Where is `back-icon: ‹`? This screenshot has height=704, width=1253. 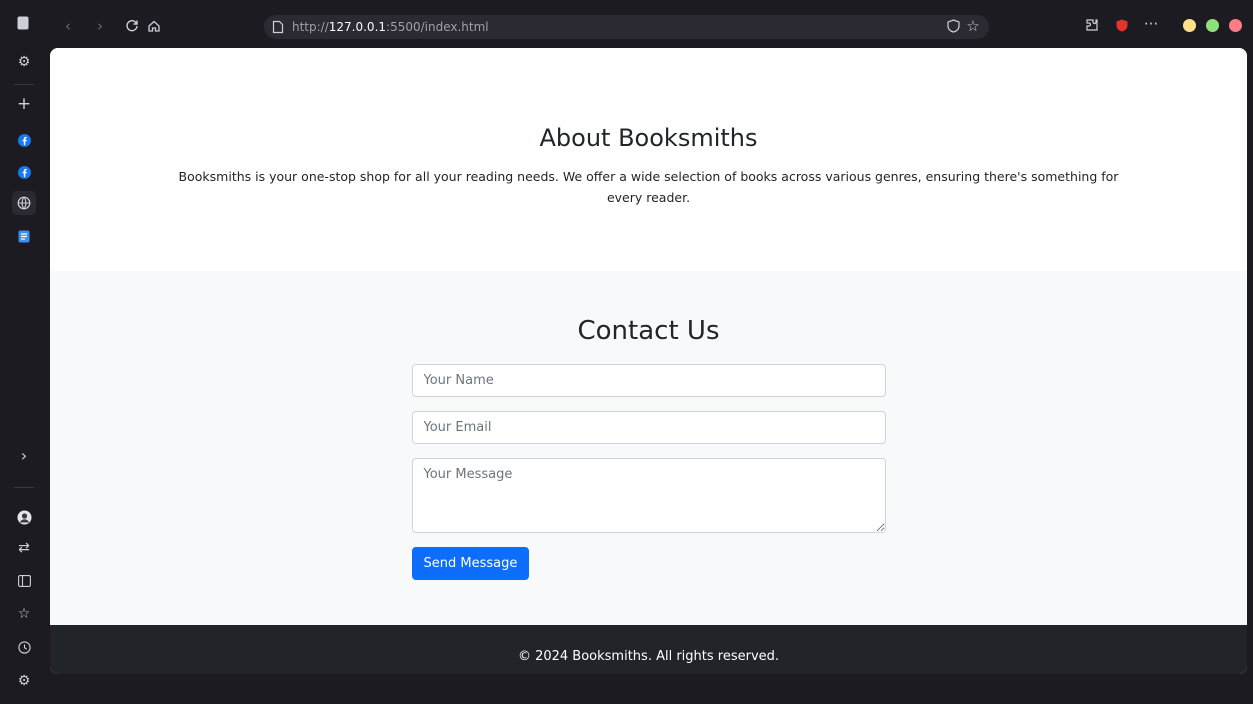 back-icon: ‹ is located at coordinates (68, 26).